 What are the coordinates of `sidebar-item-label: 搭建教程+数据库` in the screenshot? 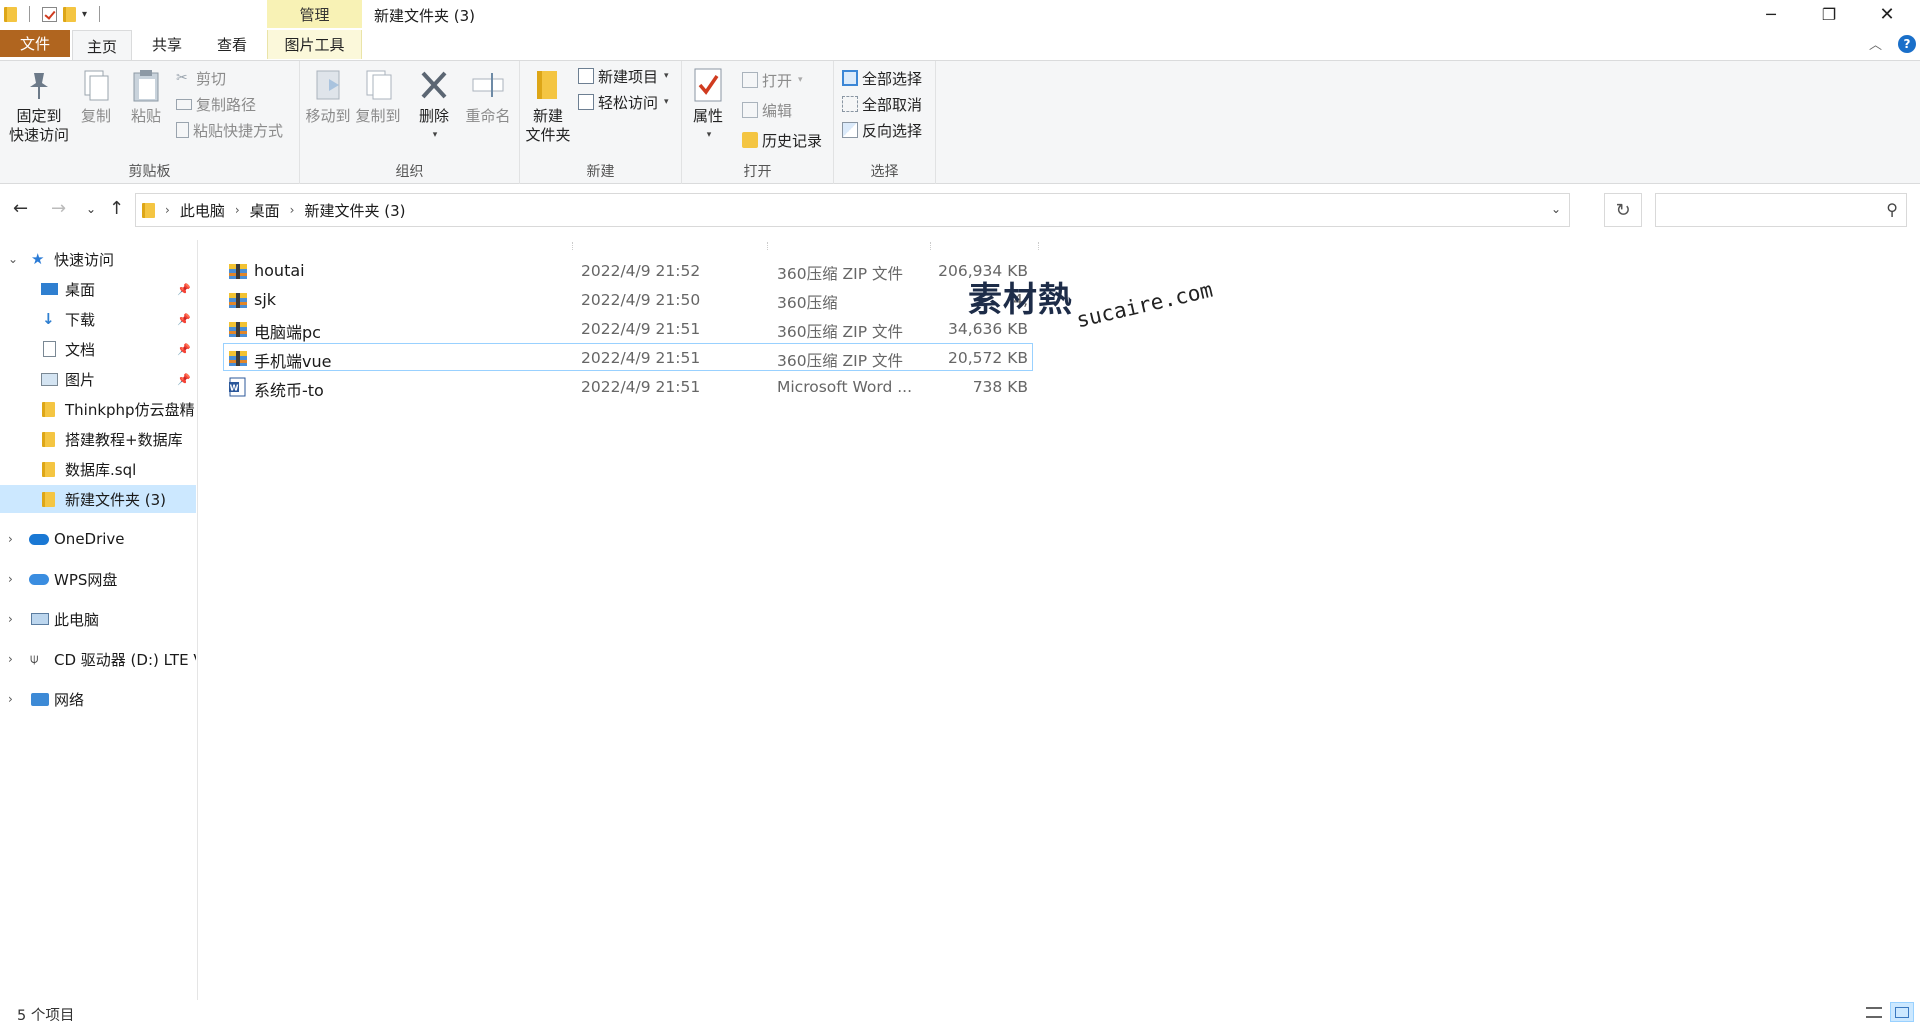 It's located at (124, 439).